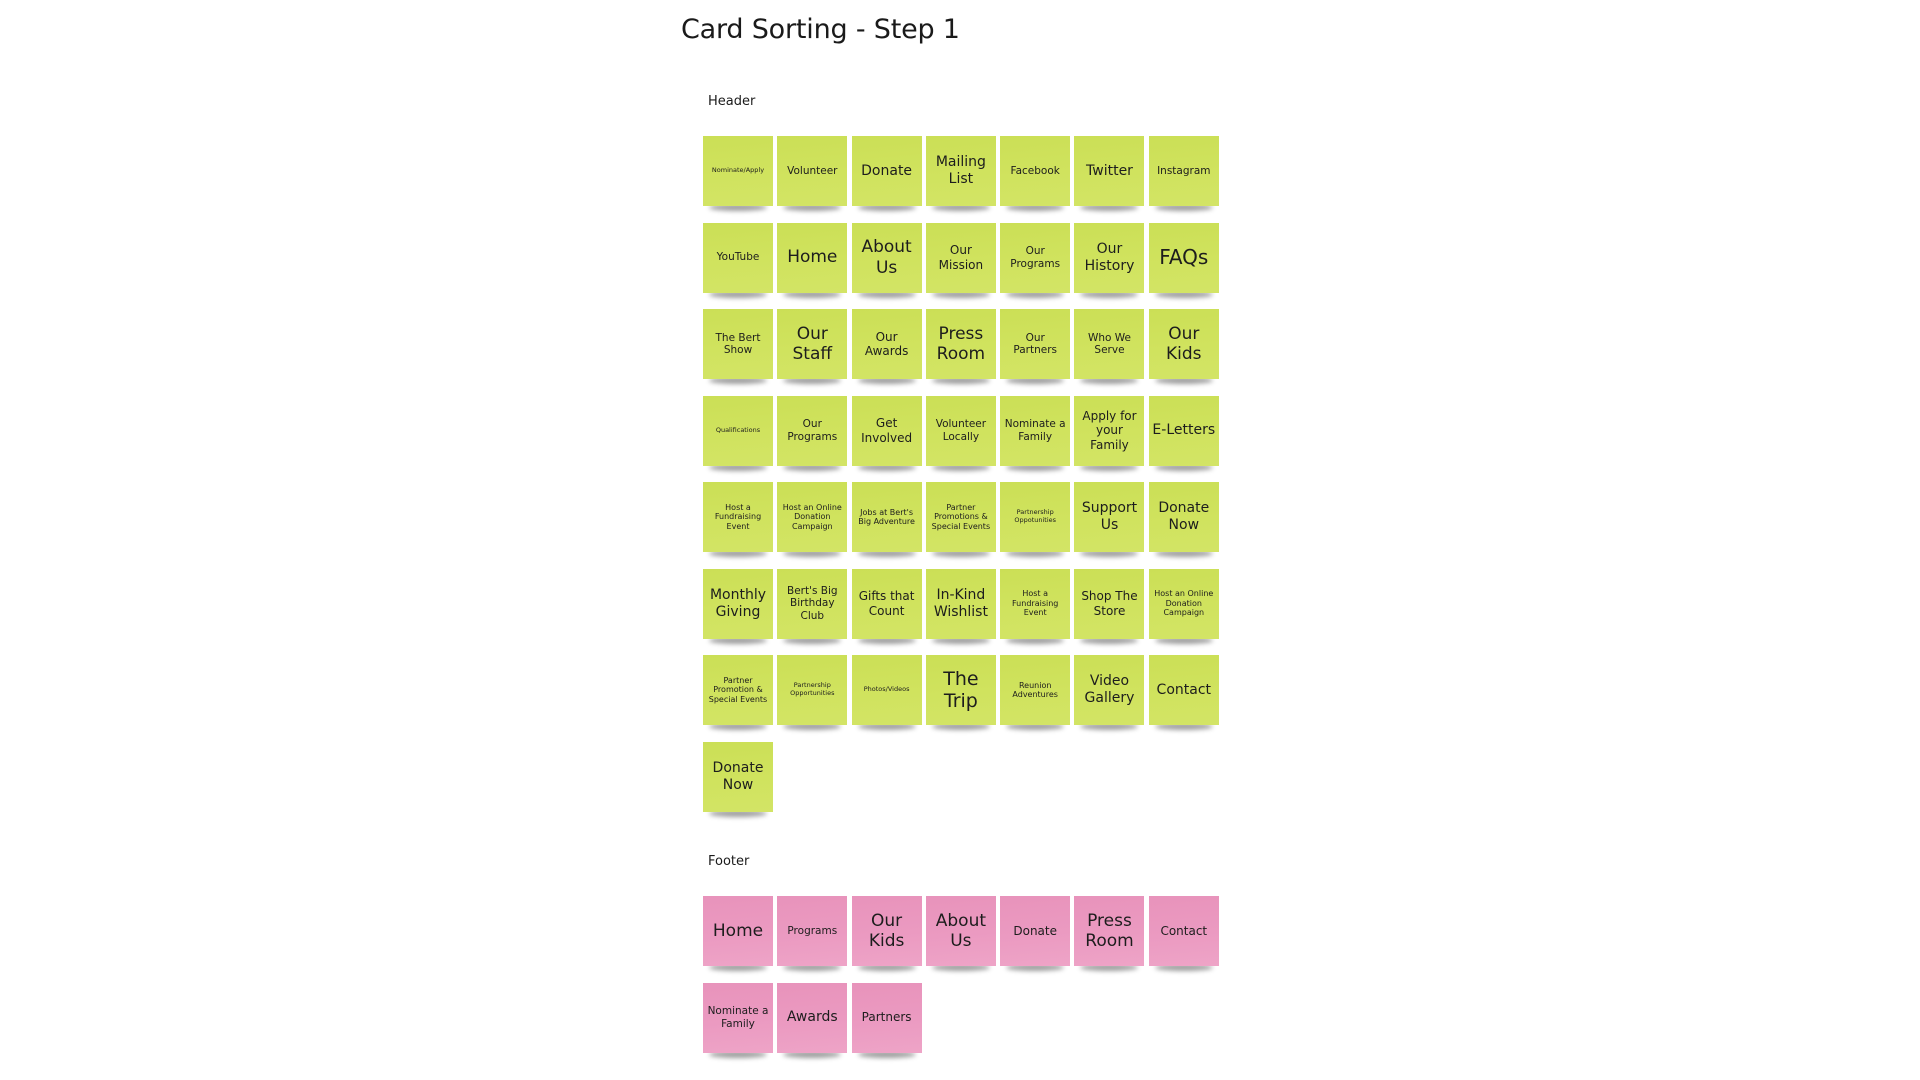 Image resolution: width=1920 pixels, height=1080 pixels. I want to click on card-label: Volunteer, so click(812, 170).